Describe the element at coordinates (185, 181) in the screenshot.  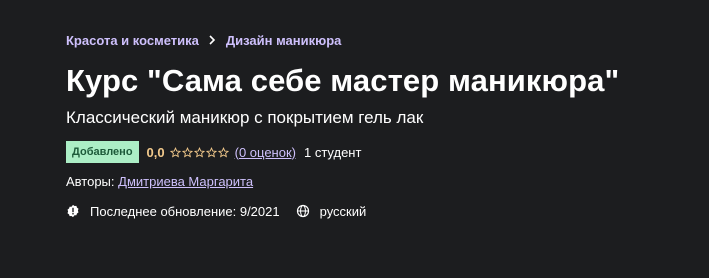
I see `author-link: Дмитриева Маргарита` at that location.